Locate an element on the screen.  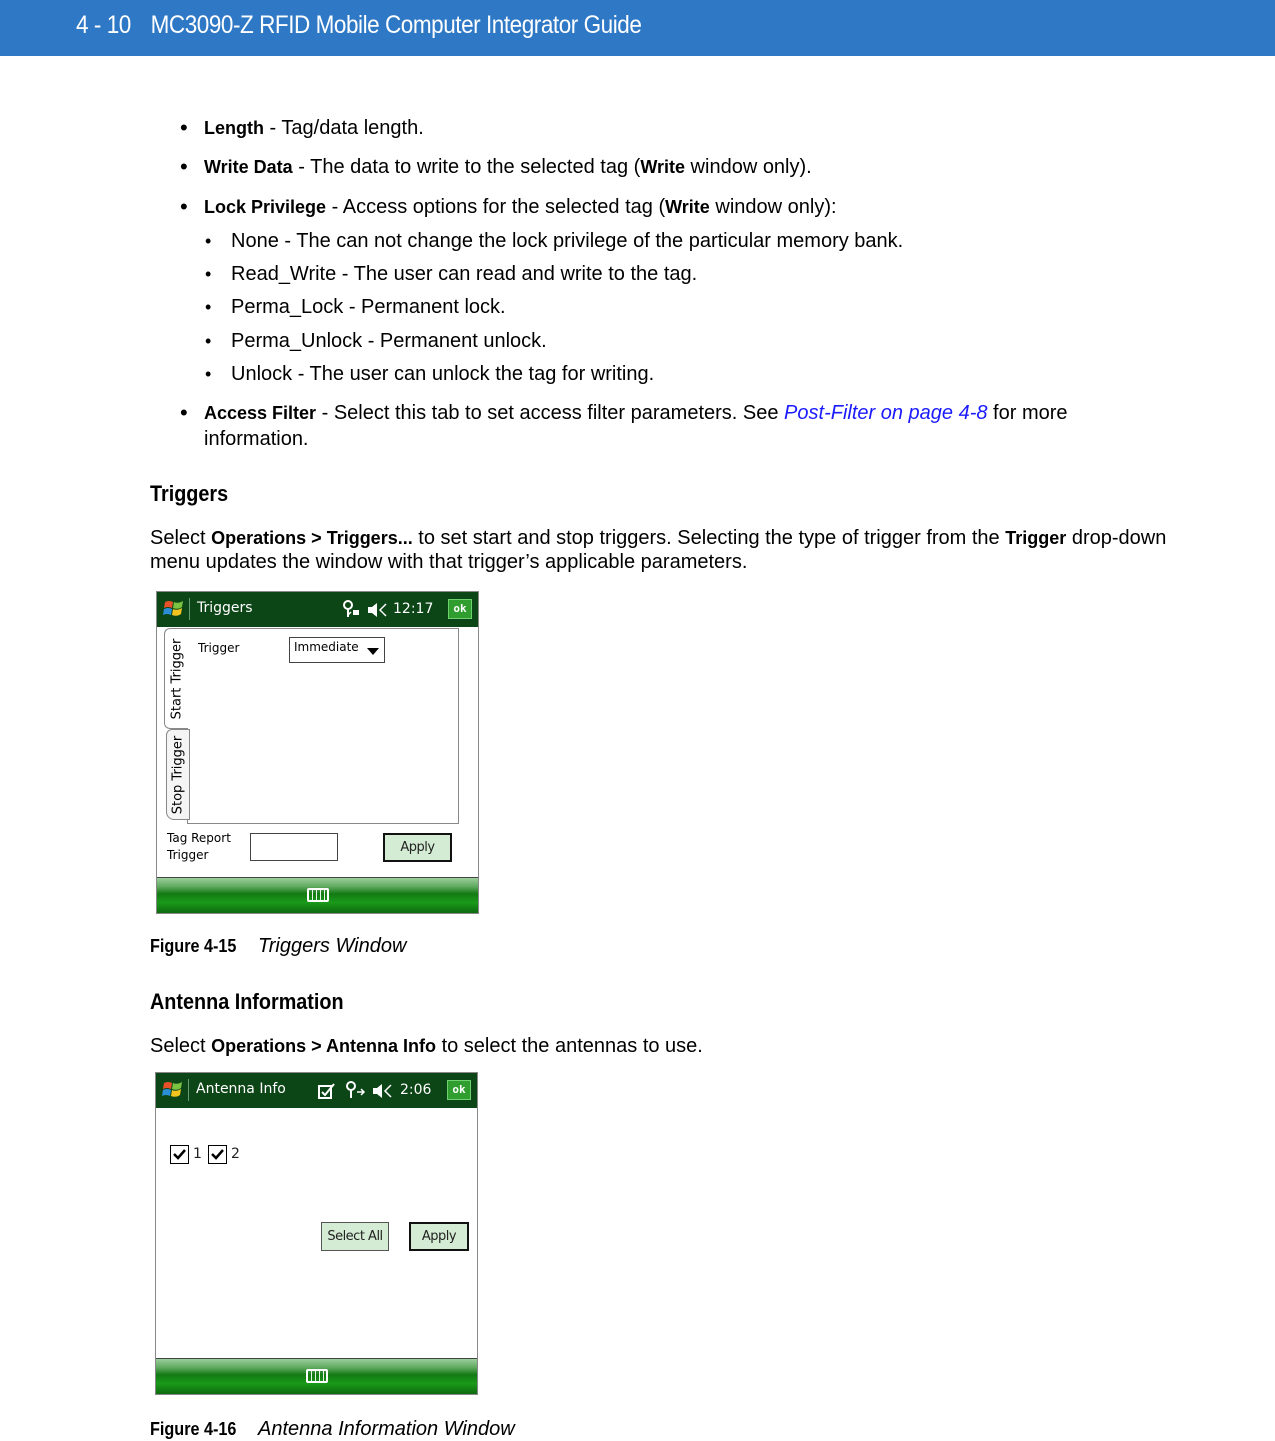
antenna-2-checkbox is located at coordinates (217, 1154).